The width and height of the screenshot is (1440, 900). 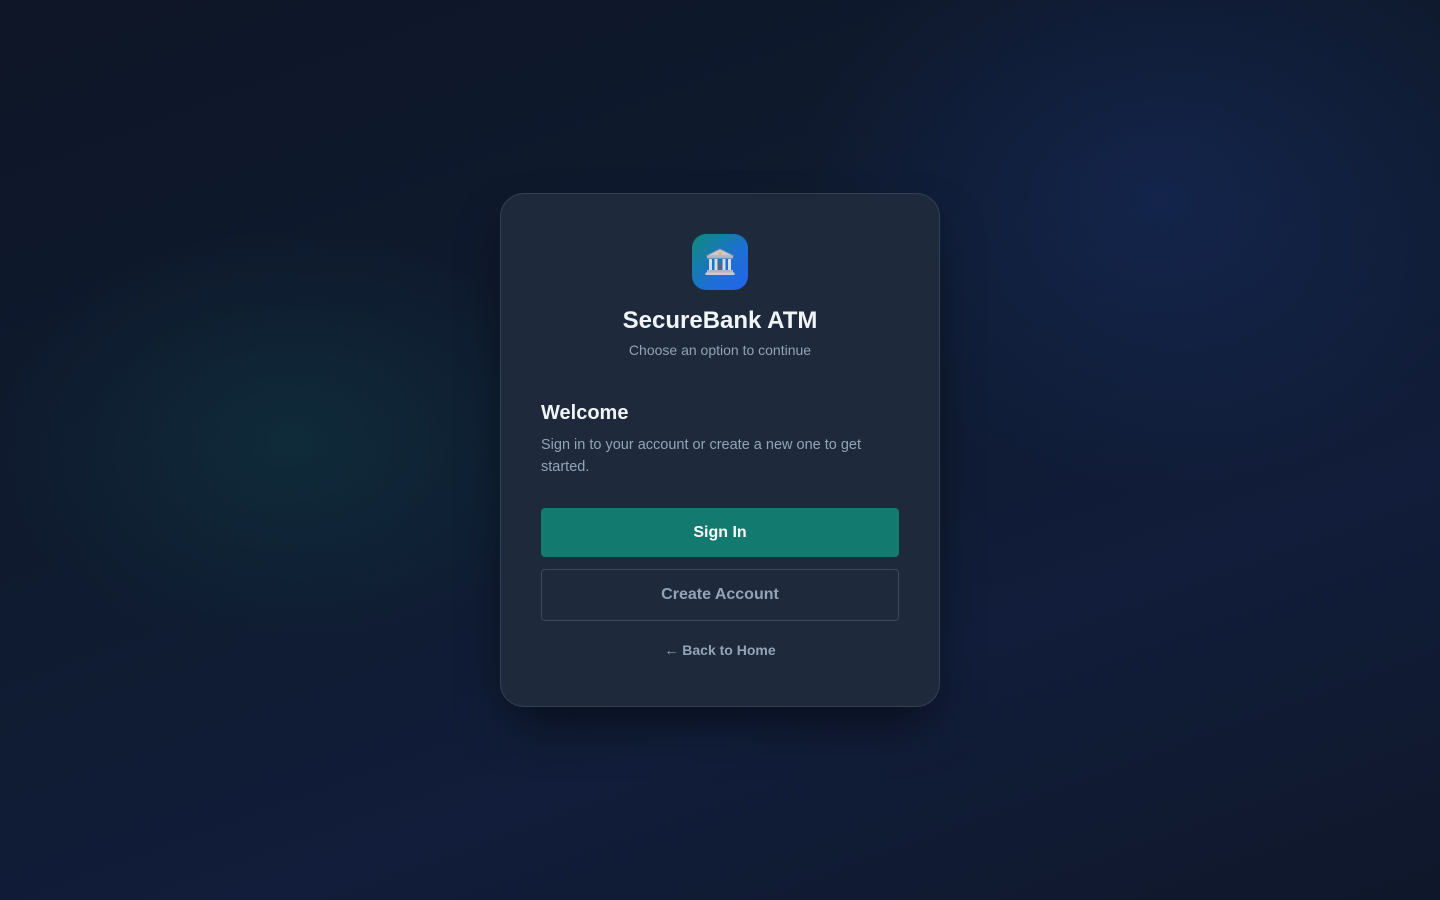 I want to click on create-account-button: Create Account, so click(x=720, y=595).